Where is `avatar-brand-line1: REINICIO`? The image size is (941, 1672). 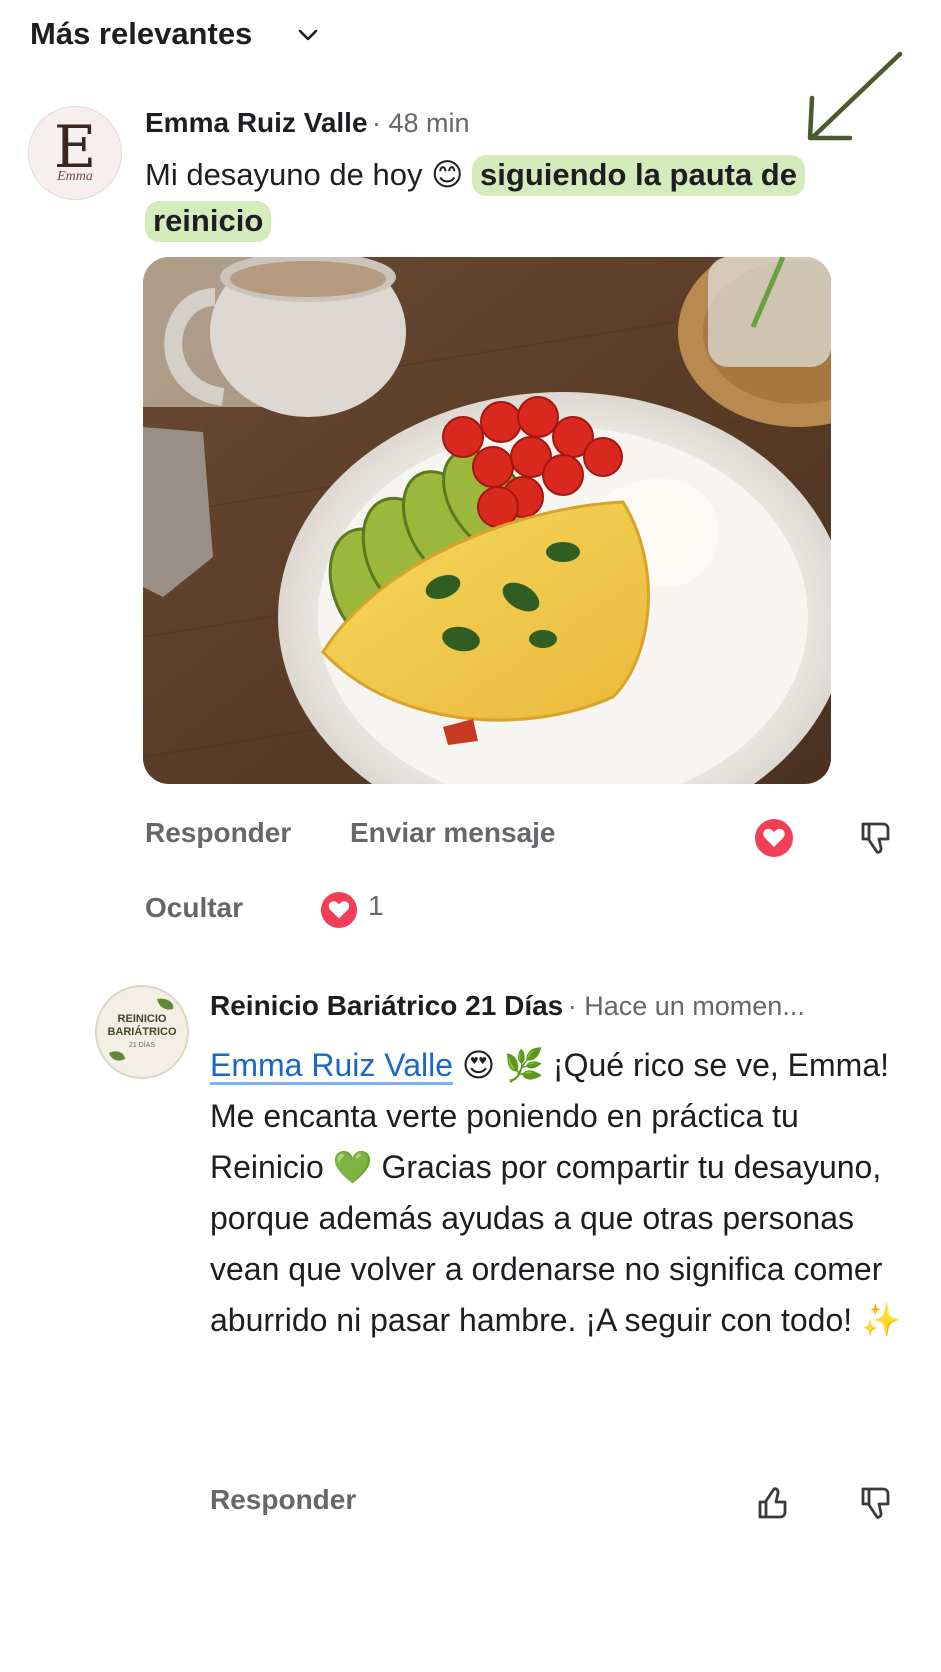
avatar-brand-line1: REINICIO is located at coordinates (142, 1019).